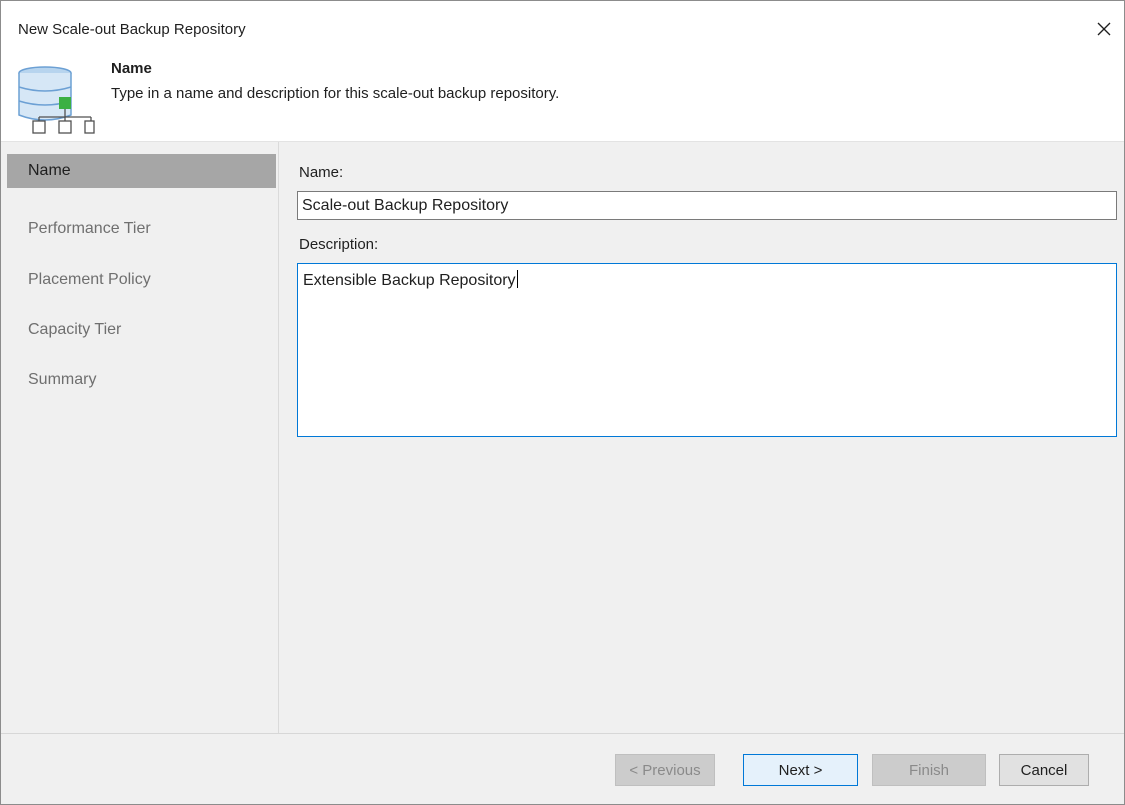 The image size is (1125, 805). What do you see at coordinates (141, 330) in the screenshot?
I see `nav-step-capacity-tier: Capacity Tier` at bounding box center [141, 330].